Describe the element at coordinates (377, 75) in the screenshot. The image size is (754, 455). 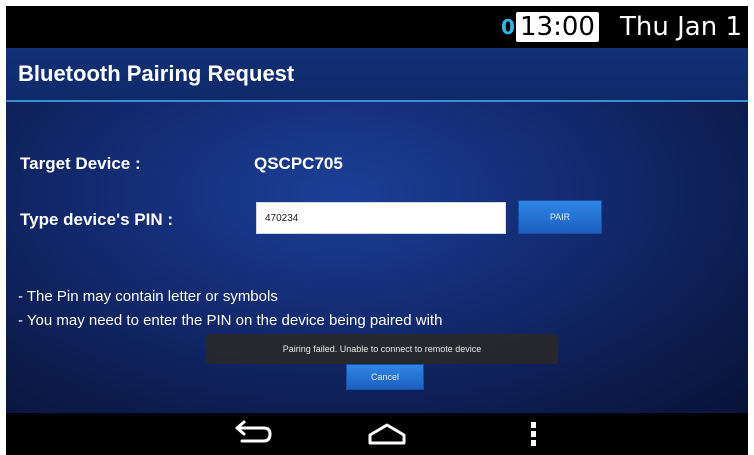
I see `title-bar: Bluetooth Pairing Request` at that location.